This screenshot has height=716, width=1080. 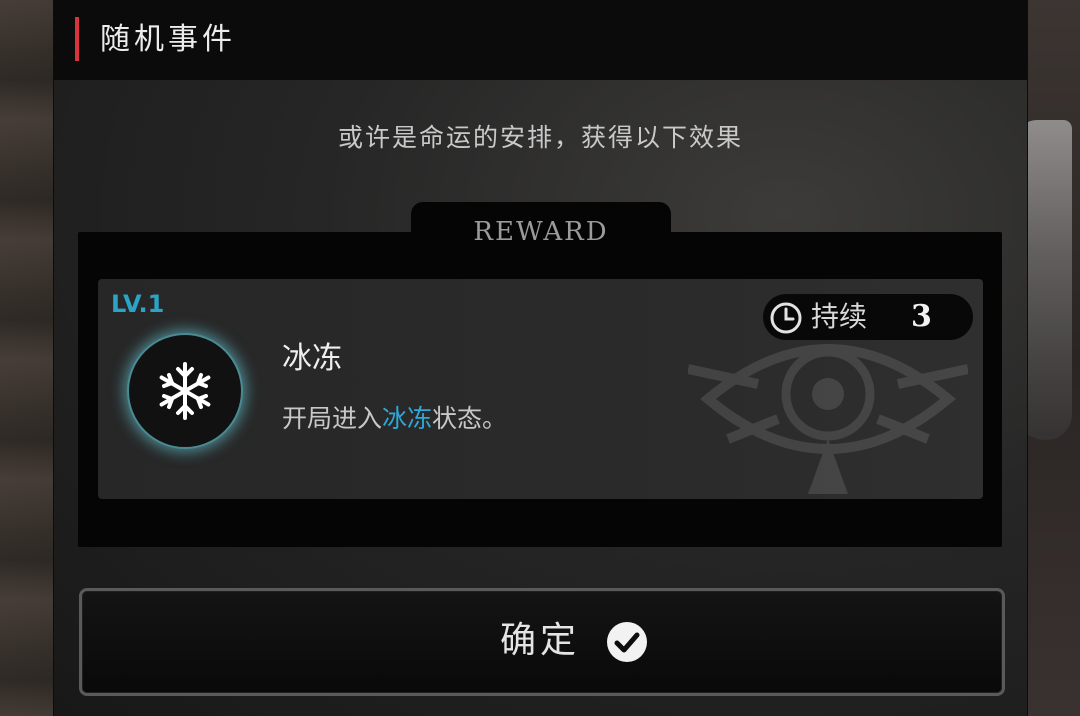 I want to click on reward-description: 开局进入冰冻状态。, so click(x=394, y=419).